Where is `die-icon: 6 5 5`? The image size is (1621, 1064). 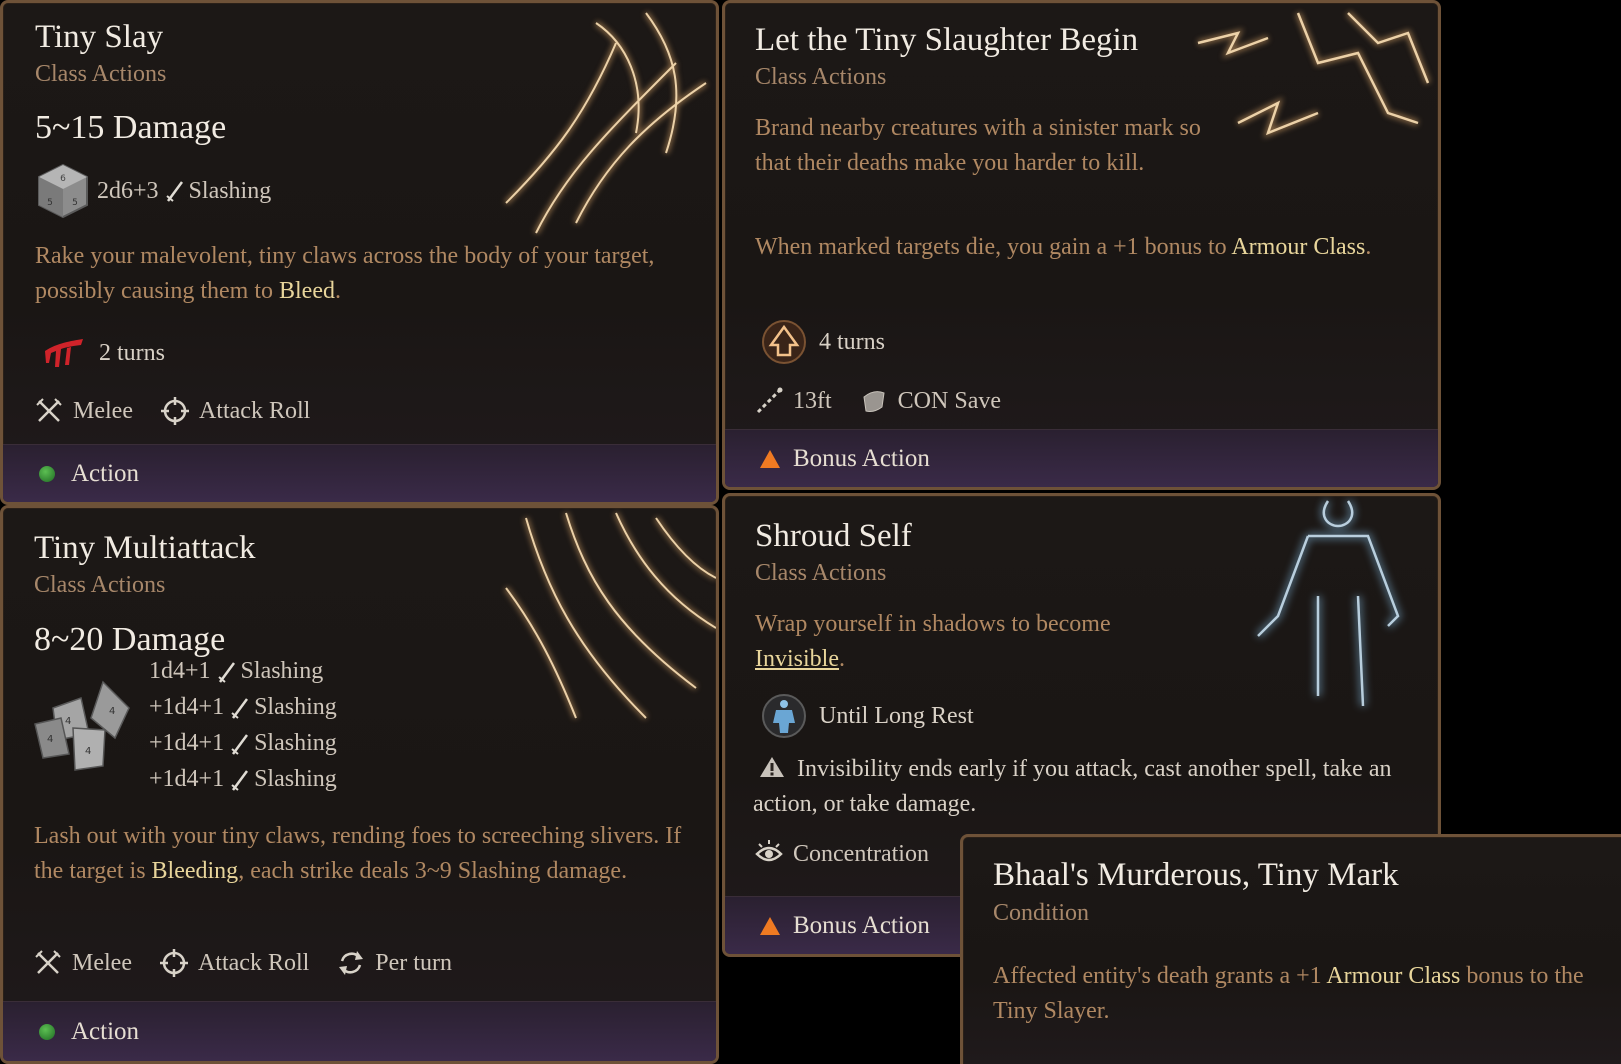 die-icon: 6 5 5 is located at coordinates (63, 191).